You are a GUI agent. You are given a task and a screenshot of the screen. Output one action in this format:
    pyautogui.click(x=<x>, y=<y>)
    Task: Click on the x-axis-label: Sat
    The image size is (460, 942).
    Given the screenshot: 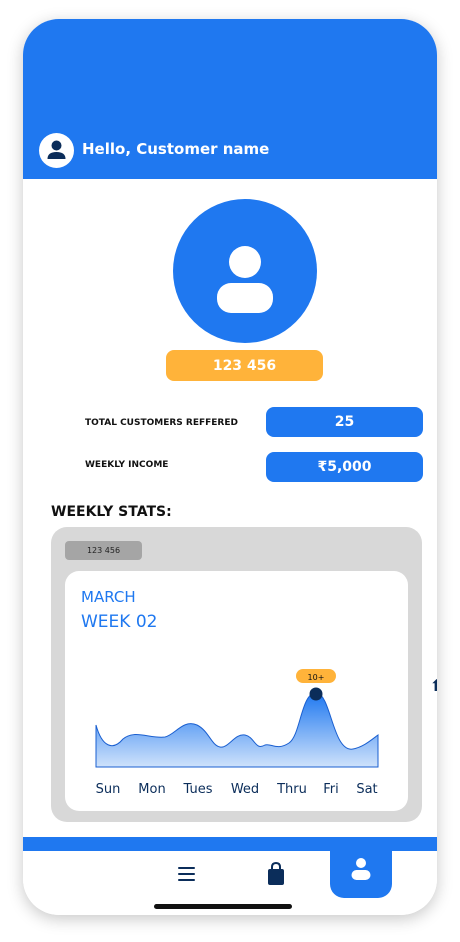 What is the action you would take?
    pyautogui.click(x=366, y=789)
    